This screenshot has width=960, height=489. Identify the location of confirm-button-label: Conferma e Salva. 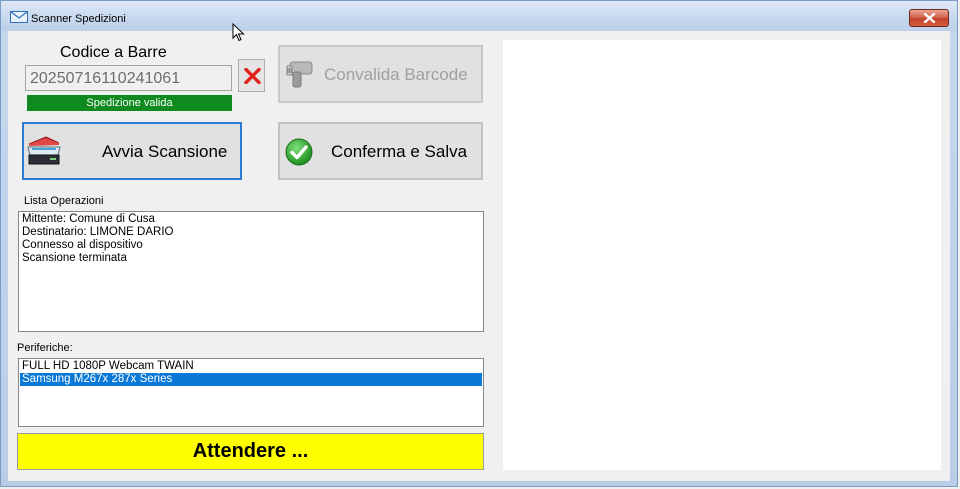
(399, 151).